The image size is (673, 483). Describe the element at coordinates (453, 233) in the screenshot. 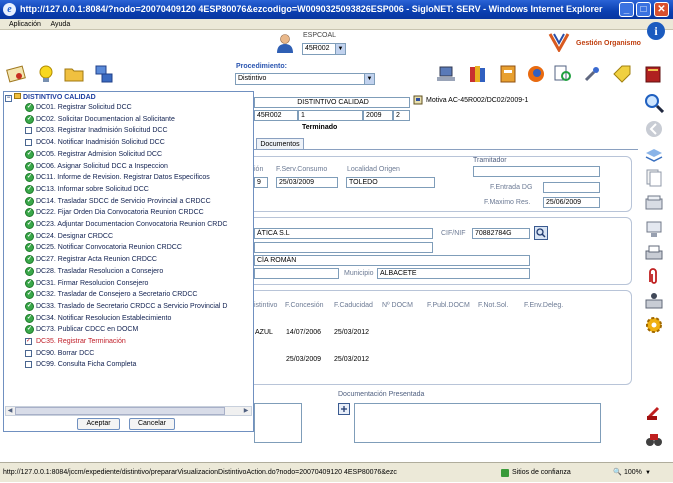

I see `cif-label: CIF/NIF` at that location.